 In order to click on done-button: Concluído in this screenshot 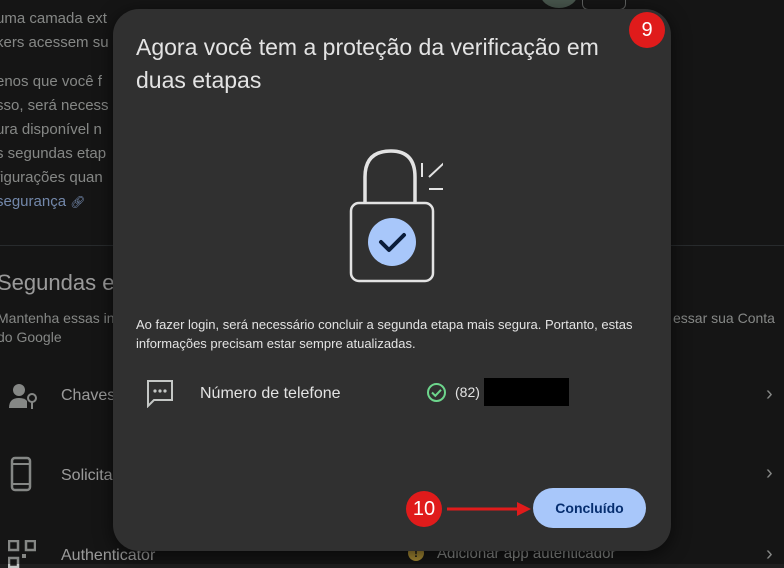, I will do `click(589, 508)`.